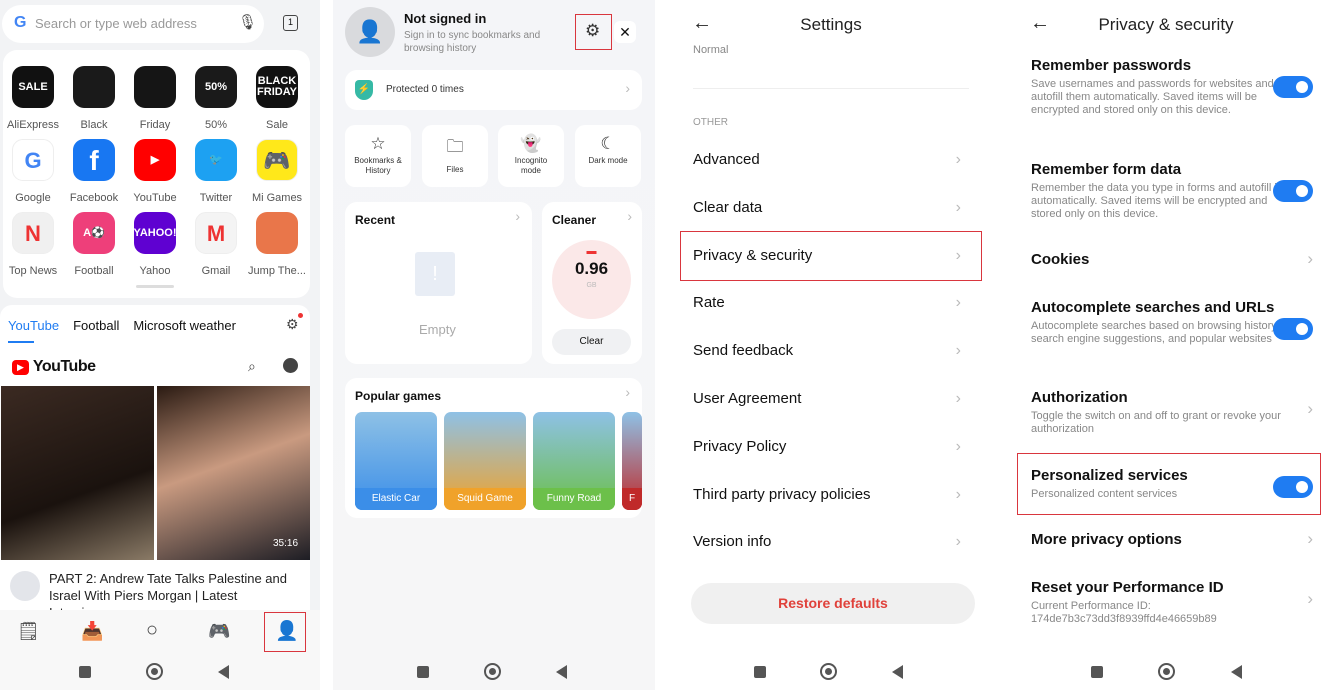 The width and height of the screenshot is (1340, 690). Describe the element at coordinates (233, 473) in the screenshot. I see `video-thumbnail-right` at that location.